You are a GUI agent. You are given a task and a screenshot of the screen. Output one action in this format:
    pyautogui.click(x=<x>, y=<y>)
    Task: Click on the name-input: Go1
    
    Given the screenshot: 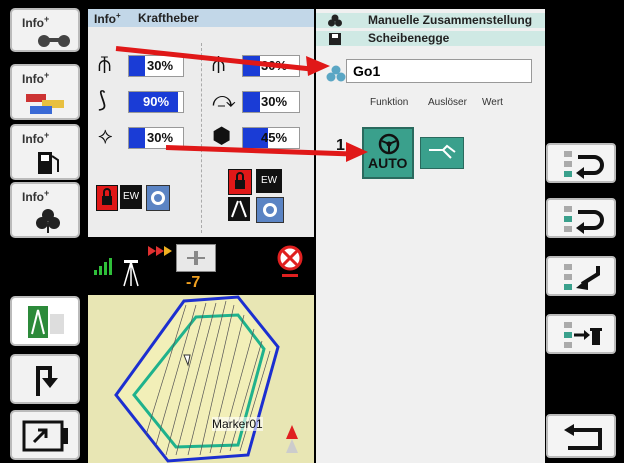 What is the action you would take?
    pyautogui.click(x=439, y=71)
    